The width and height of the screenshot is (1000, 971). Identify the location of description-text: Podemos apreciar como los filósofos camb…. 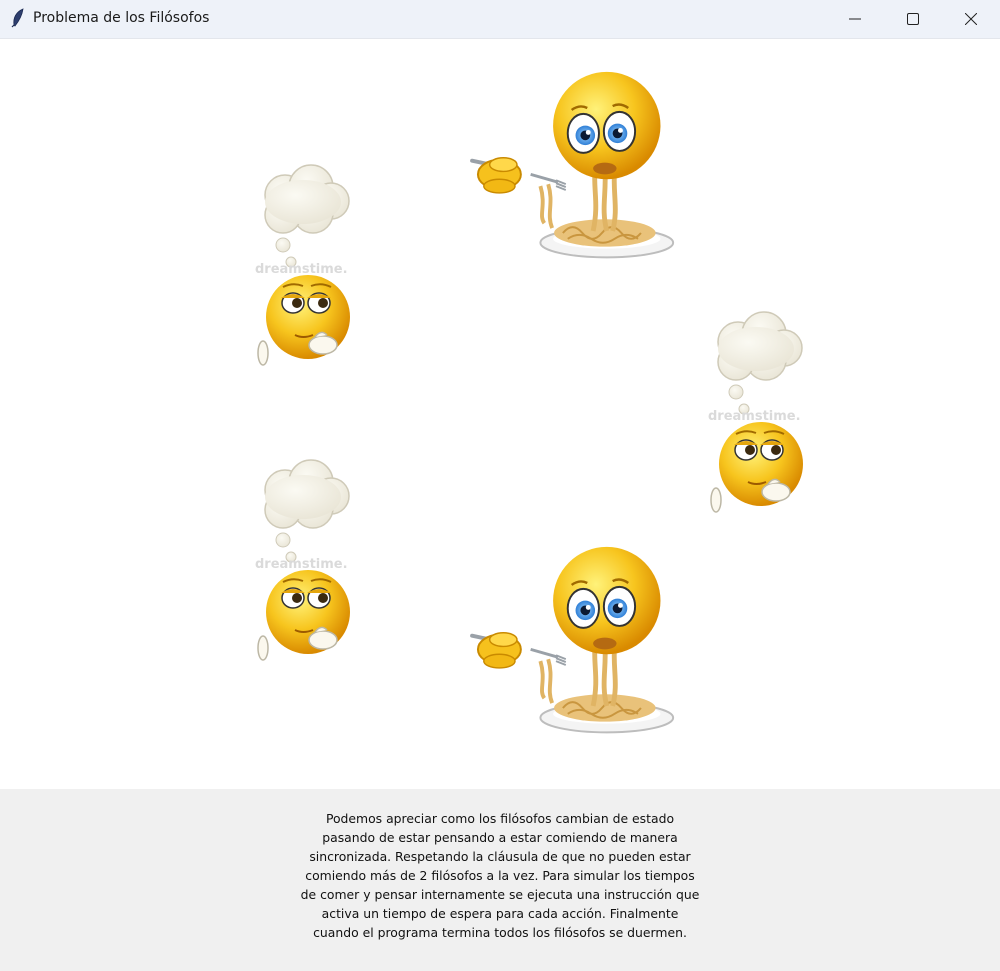
(500, 875).